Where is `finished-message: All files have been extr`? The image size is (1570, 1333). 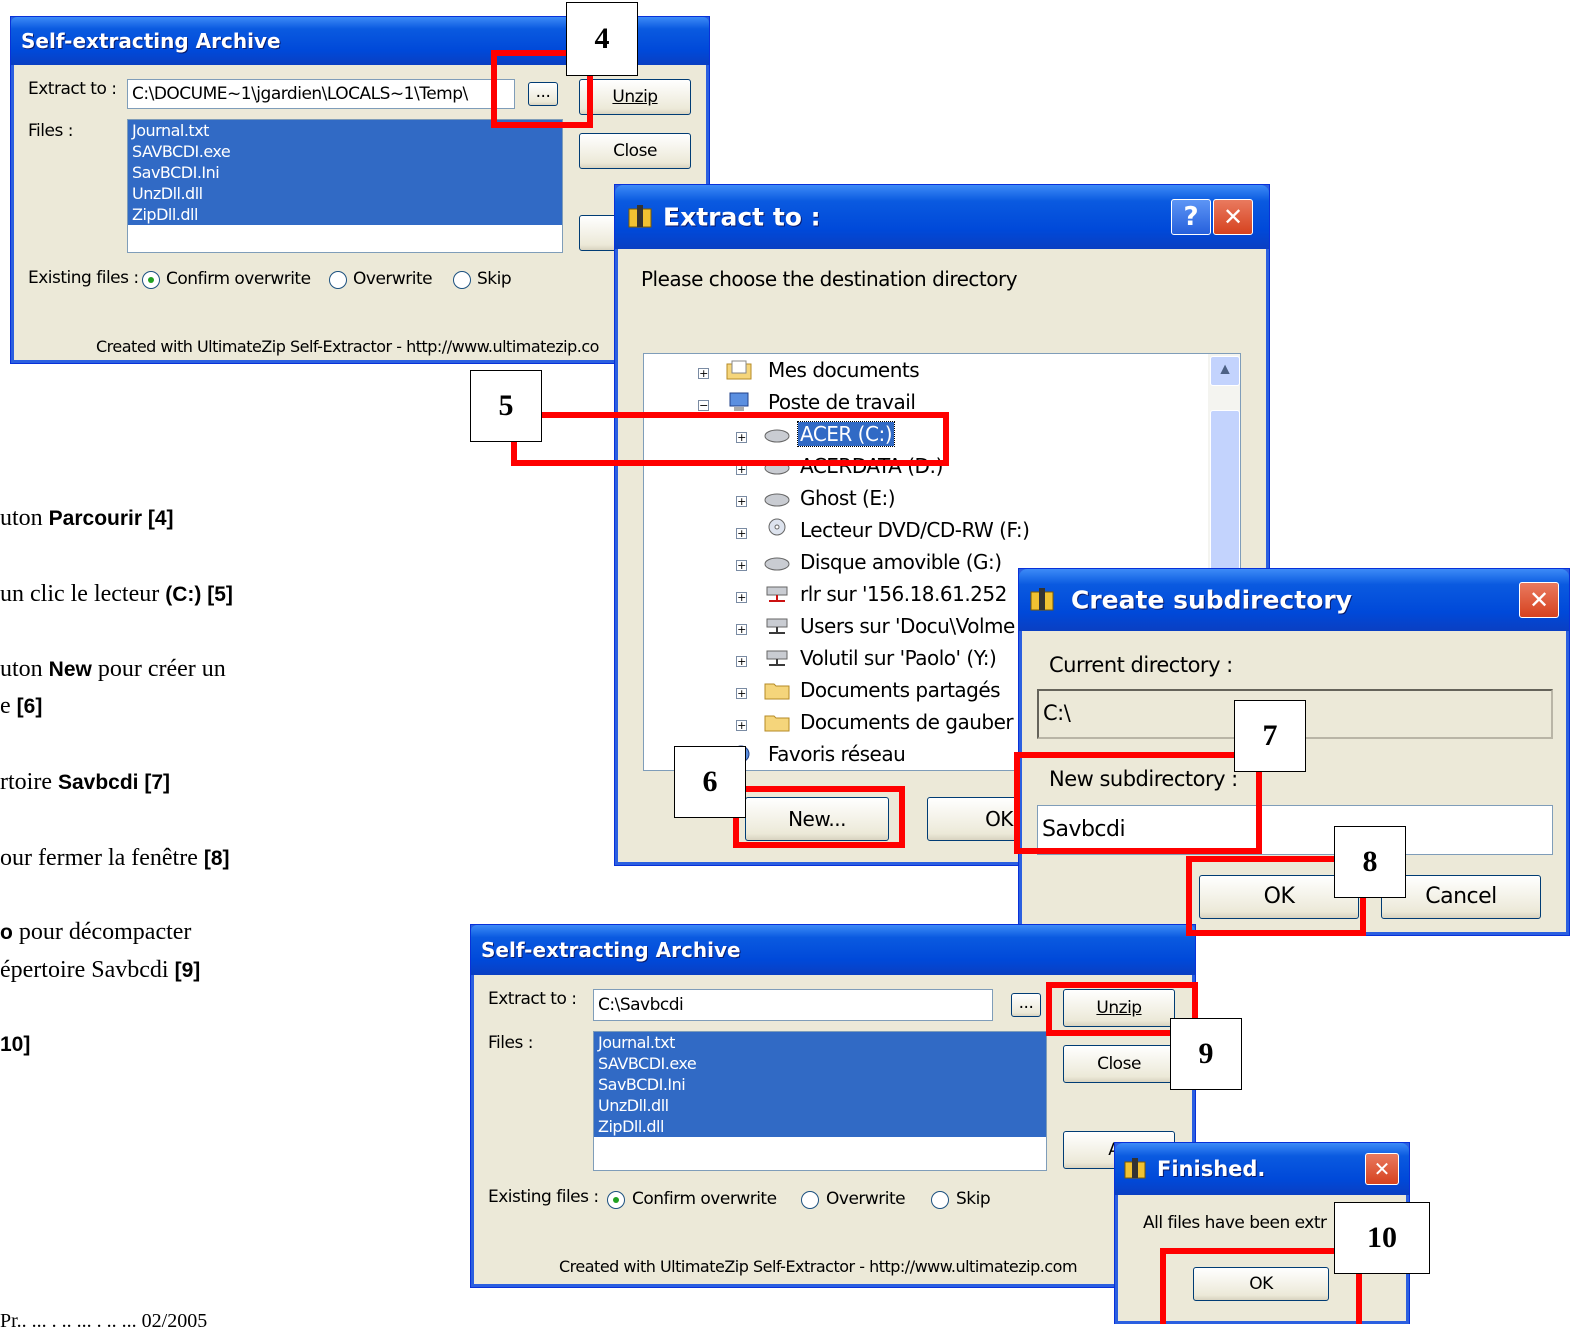 finished-message: All files have been extr is located at coordinates (1235, 1223).